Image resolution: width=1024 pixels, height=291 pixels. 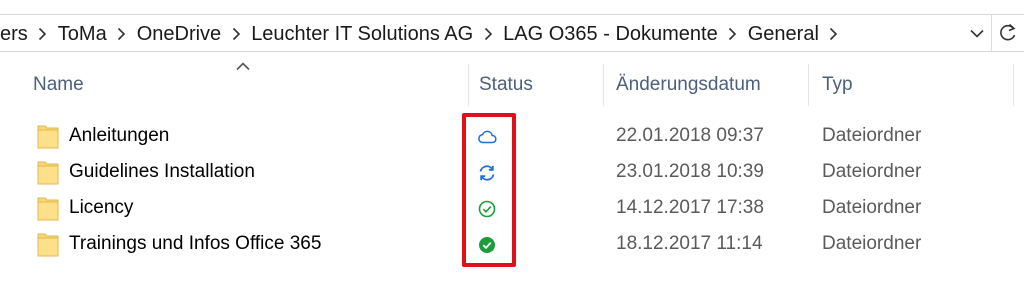 I want to click on status-highlight-box, so click(x=489, y=190).